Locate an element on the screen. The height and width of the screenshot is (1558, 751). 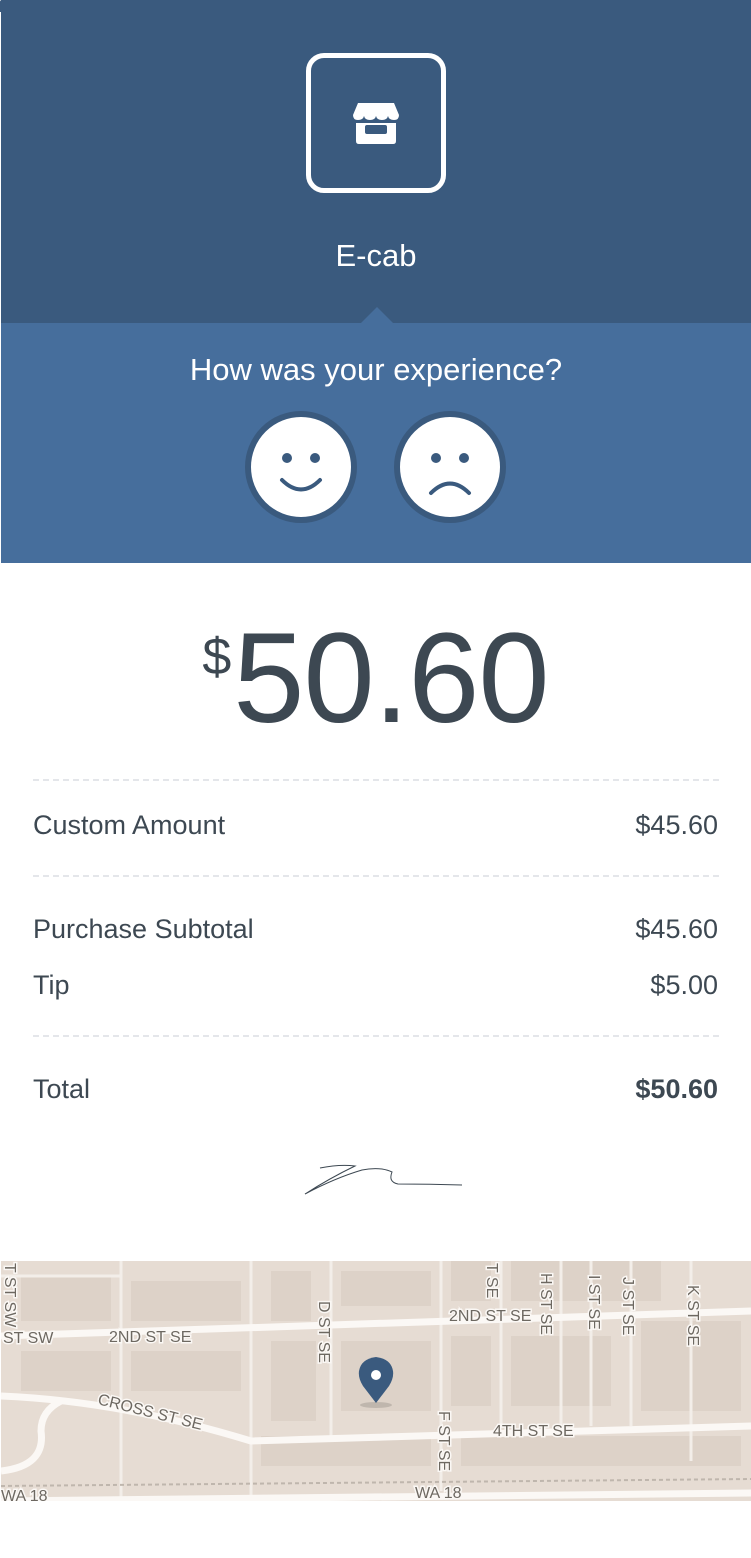
signature is located at coordinates (383, 1179).